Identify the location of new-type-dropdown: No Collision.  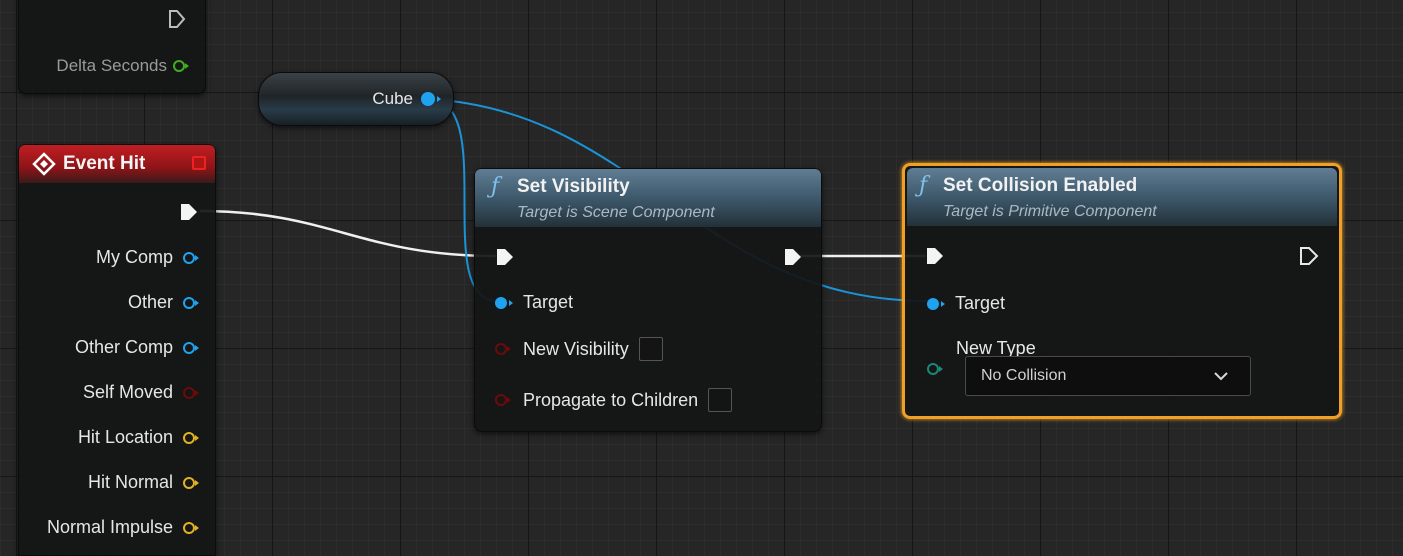
(1108, 376).